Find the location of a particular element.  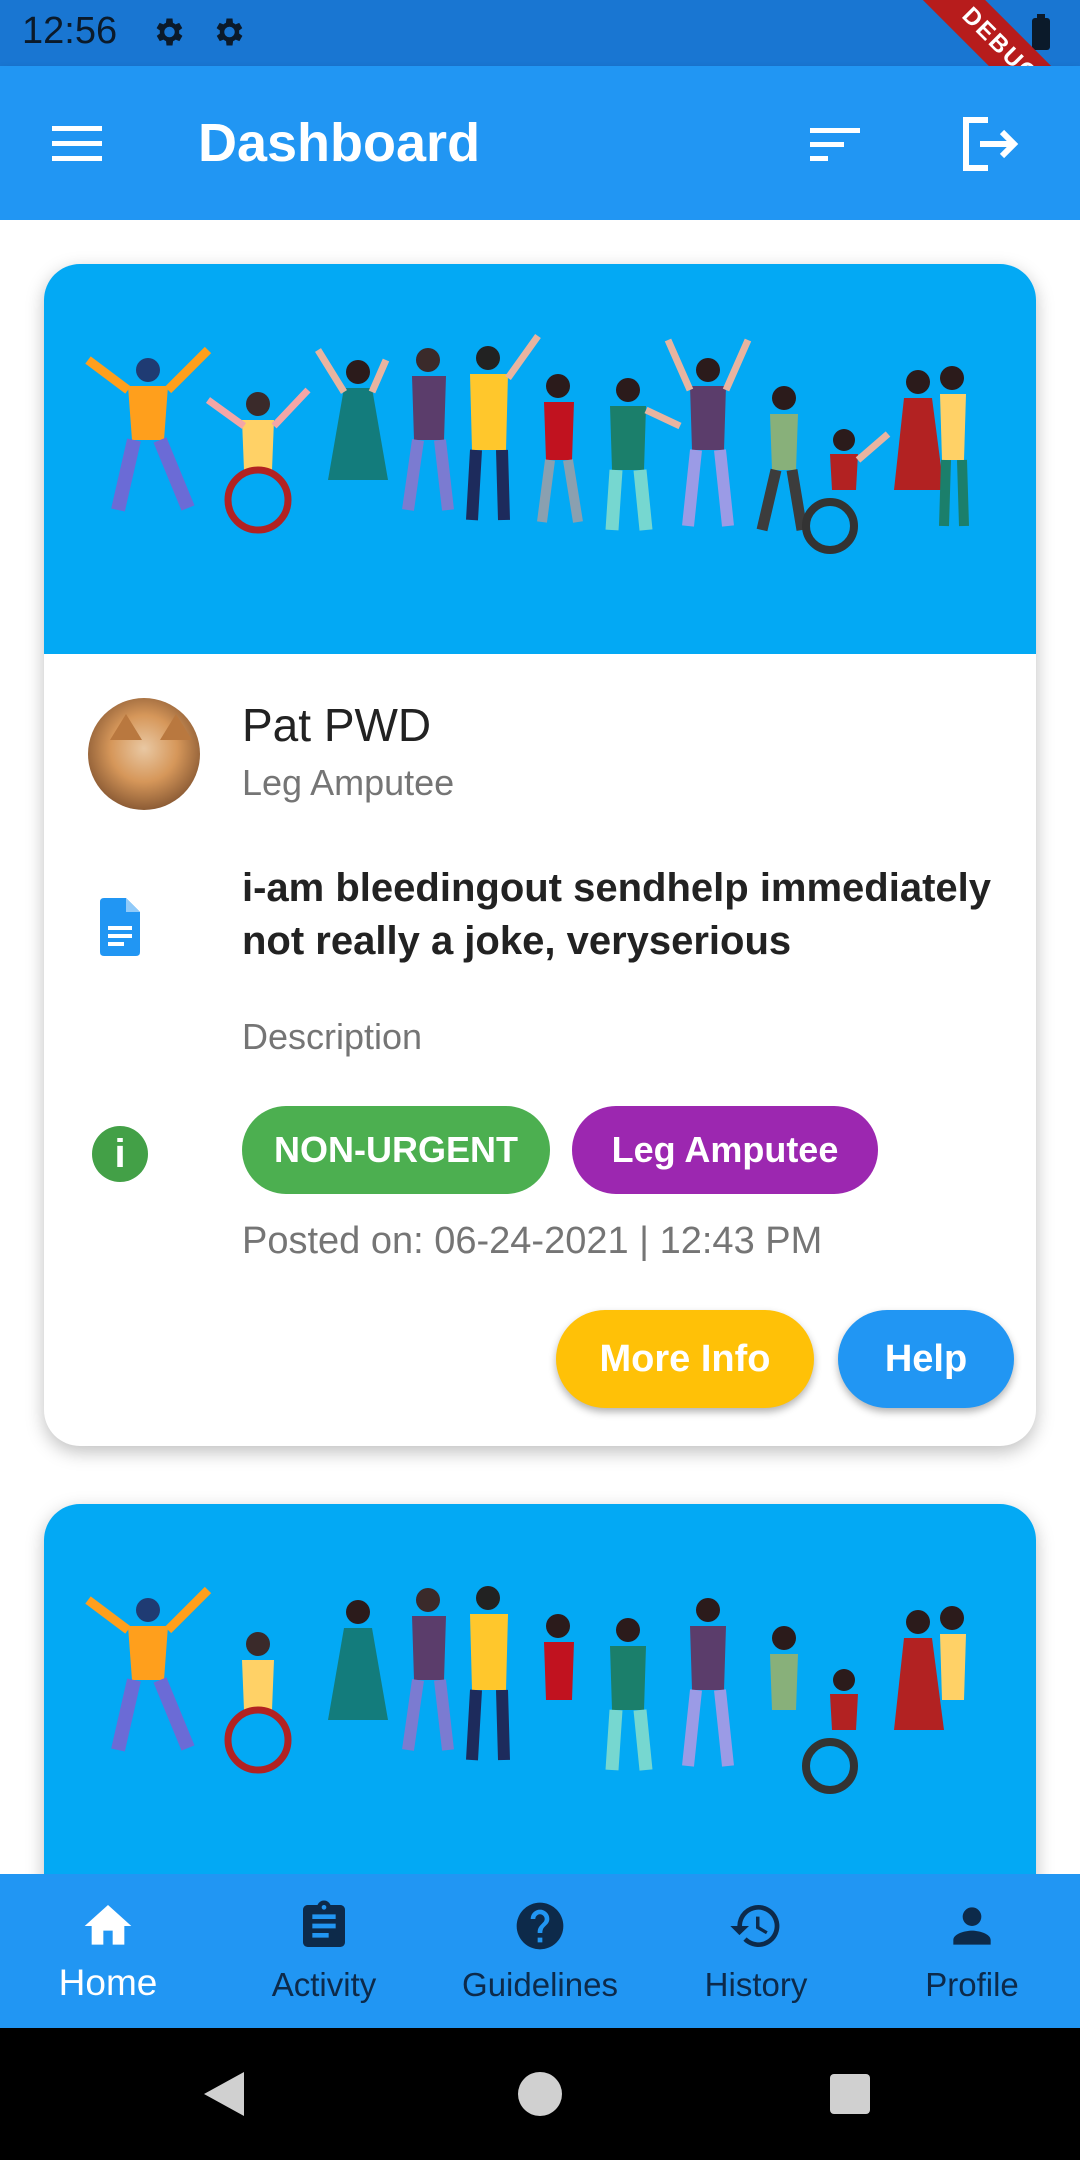

nav-label: Activity is located at coordinates (324, 1984).